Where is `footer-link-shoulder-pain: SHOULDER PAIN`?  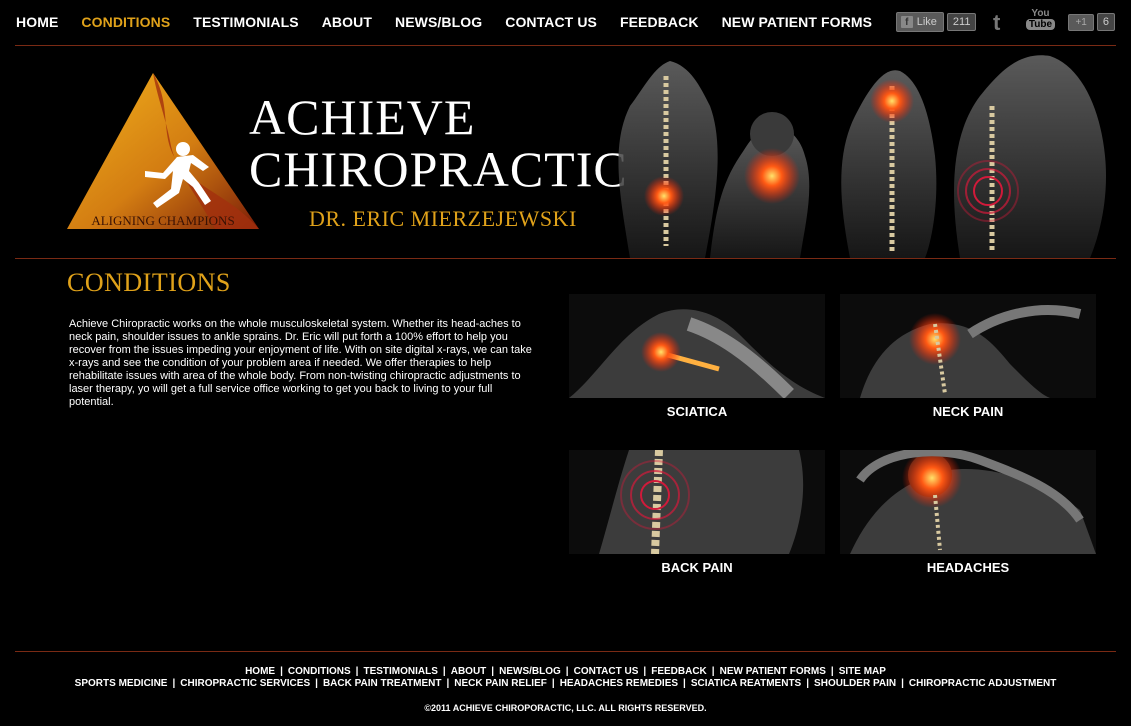 footer-link-shoulder-pain: SHOULDER PAIN is located at coordinates (855, 683).